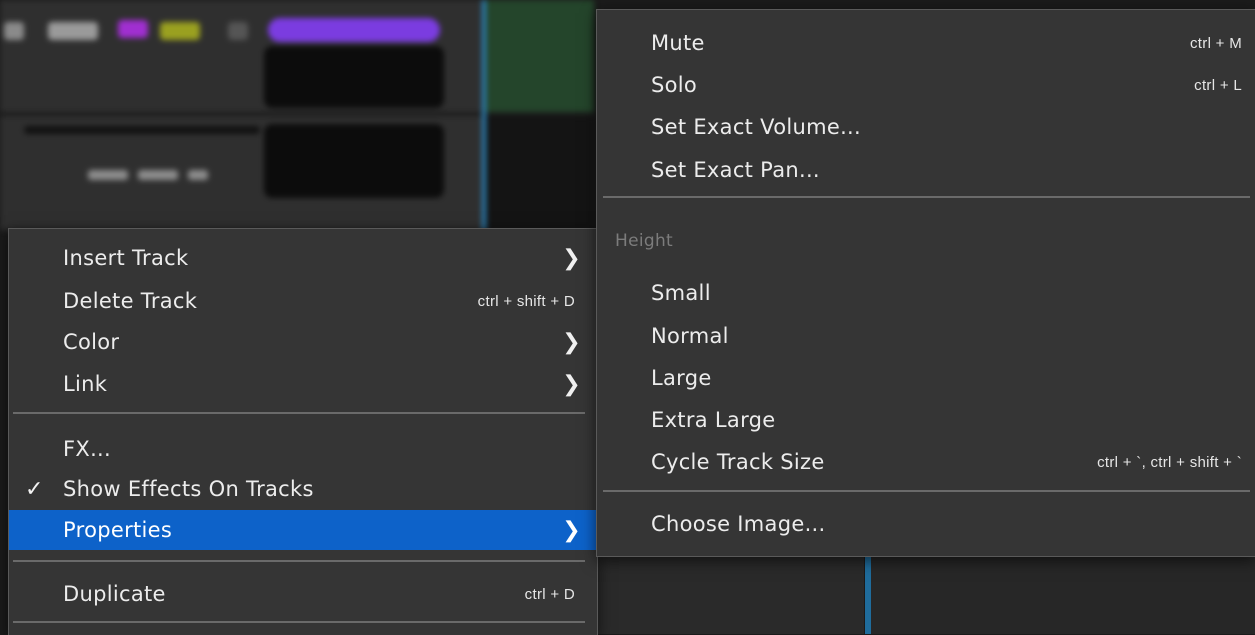 The width and height of the screenshot is (1255, 635). I want to click on shortcut-label: ctrl + M, so click(1216, 43).